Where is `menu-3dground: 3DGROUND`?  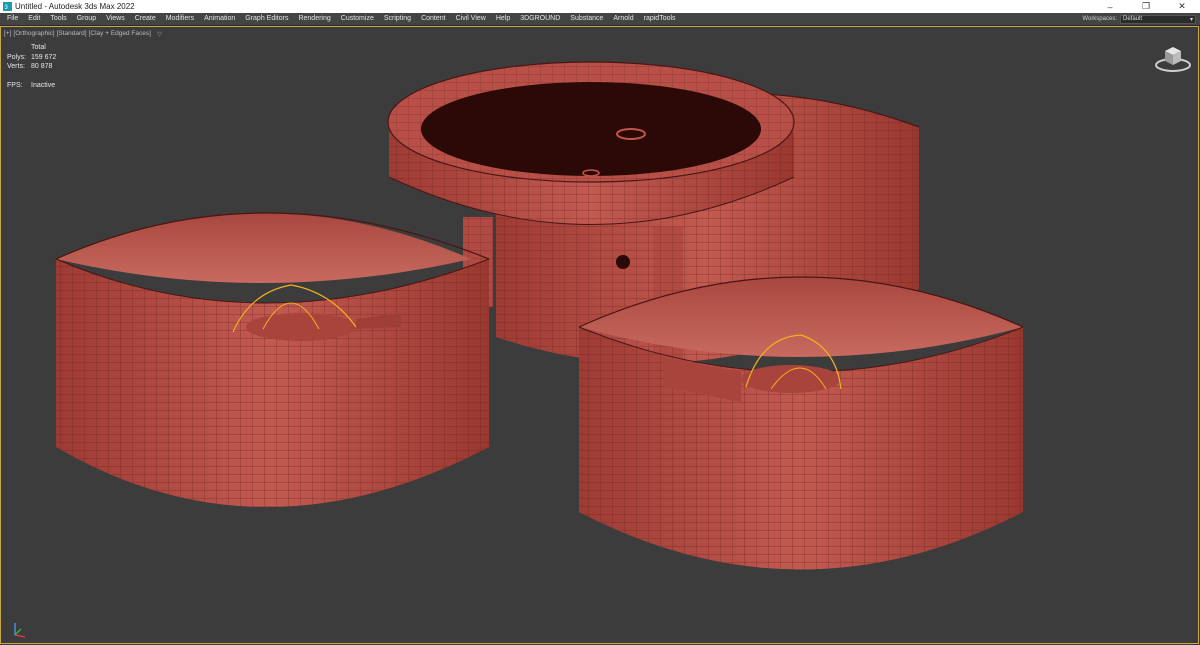 menu-3dground: 3DGROUND is located at coordinates (540, 19).